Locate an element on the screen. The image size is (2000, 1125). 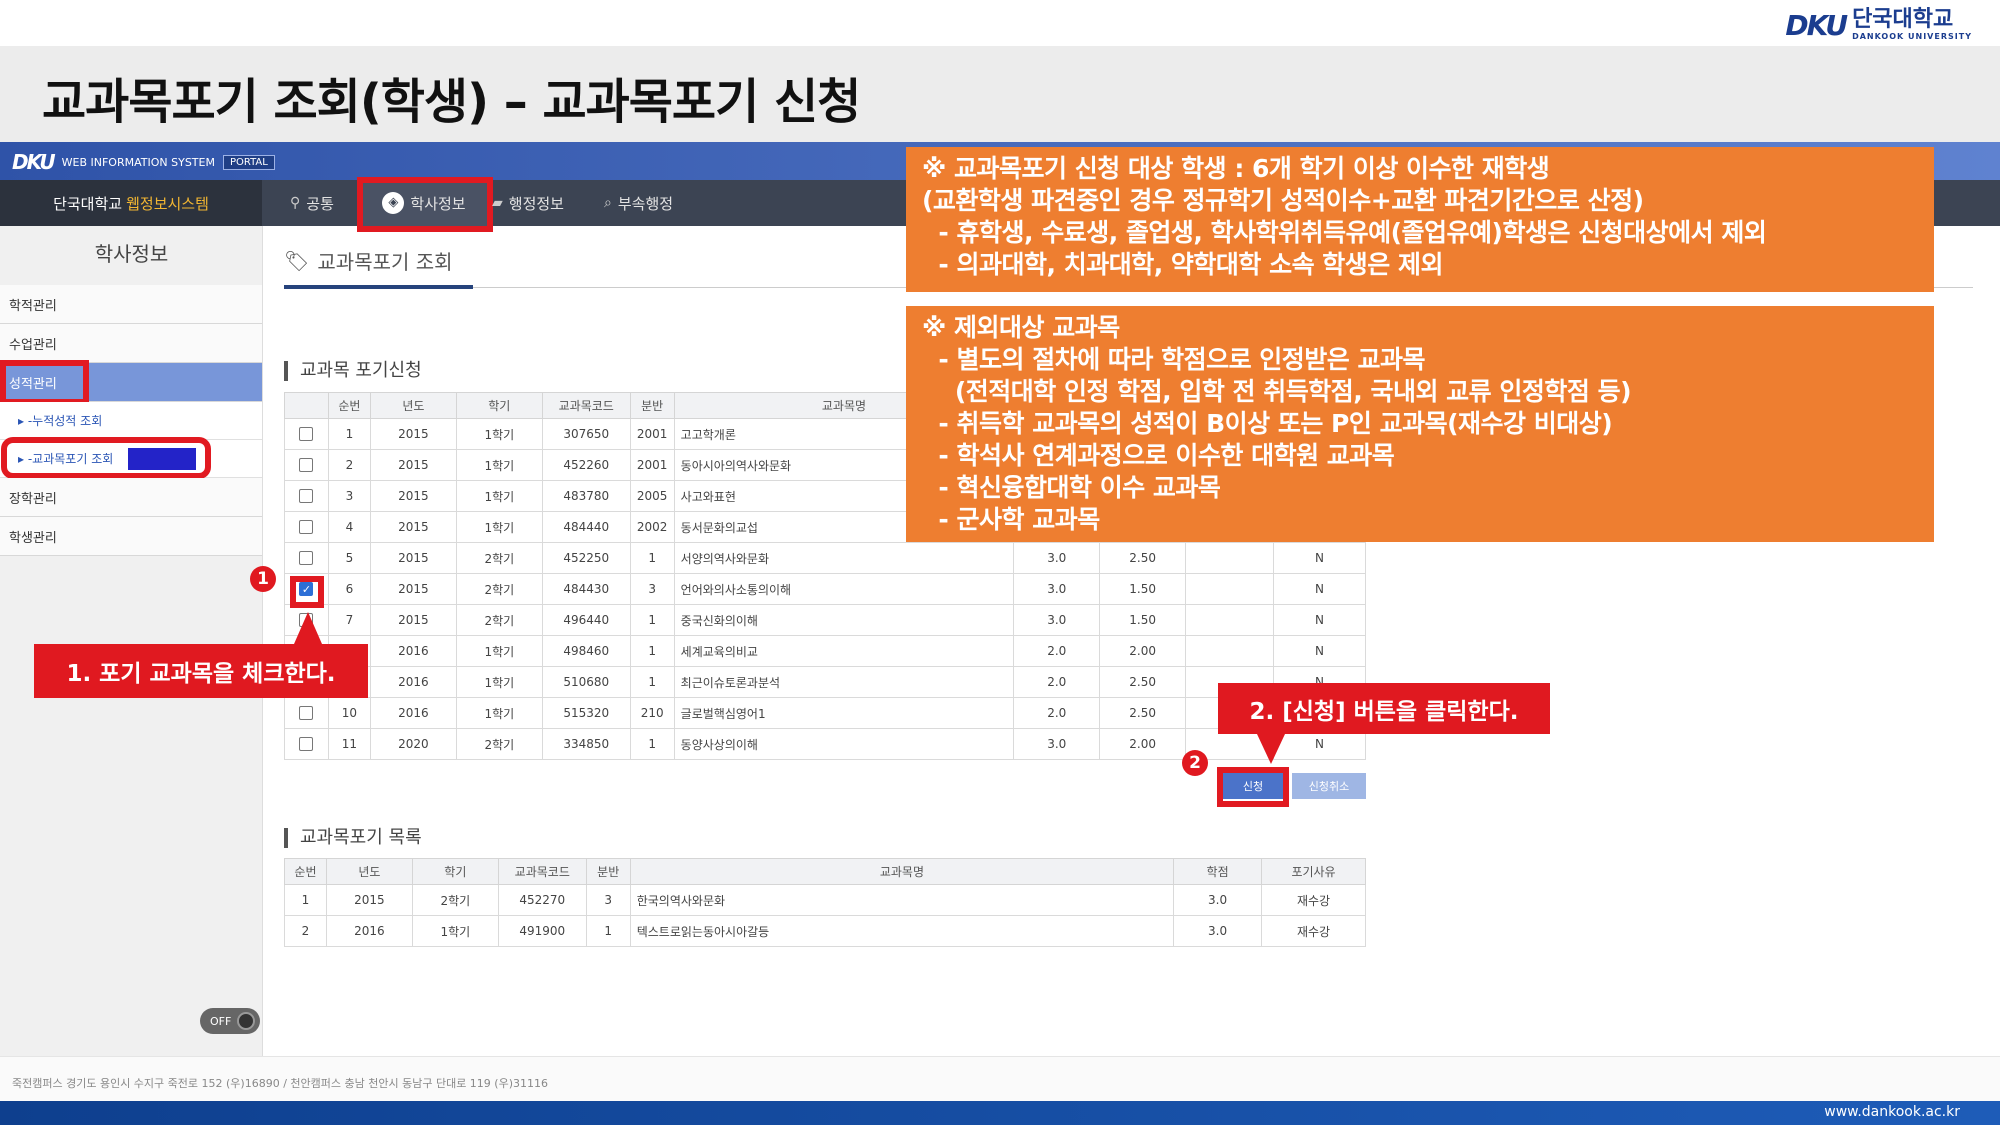
row-section: 1 is located at coordinates (652, 744).